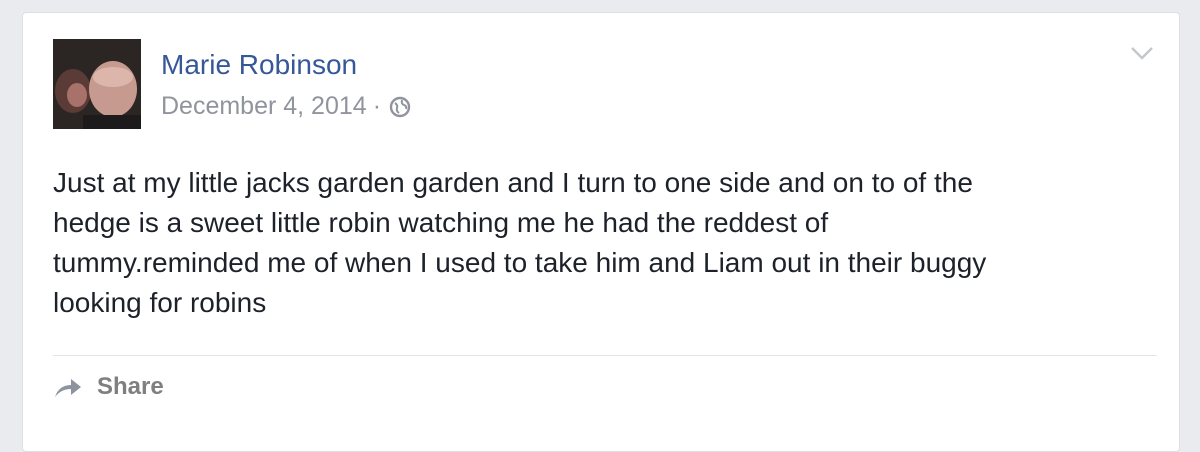  What do you see at coordinates (1142, 53) in the screenshot?
I see `chevron-down-icon` at bounding box center [1142, 53].